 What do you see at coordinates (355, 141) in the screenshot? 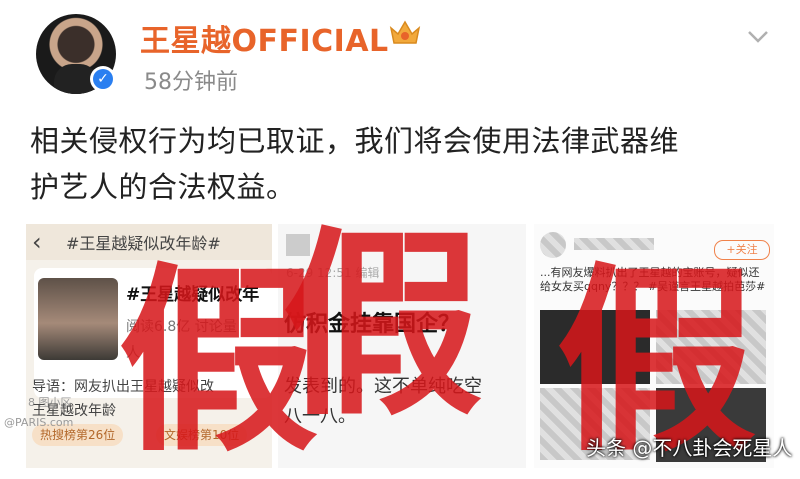
I see `post-text-line-1: 相关侵权行为均已取证，我们将会使用法律武器维` at bounding box center [355, 141].